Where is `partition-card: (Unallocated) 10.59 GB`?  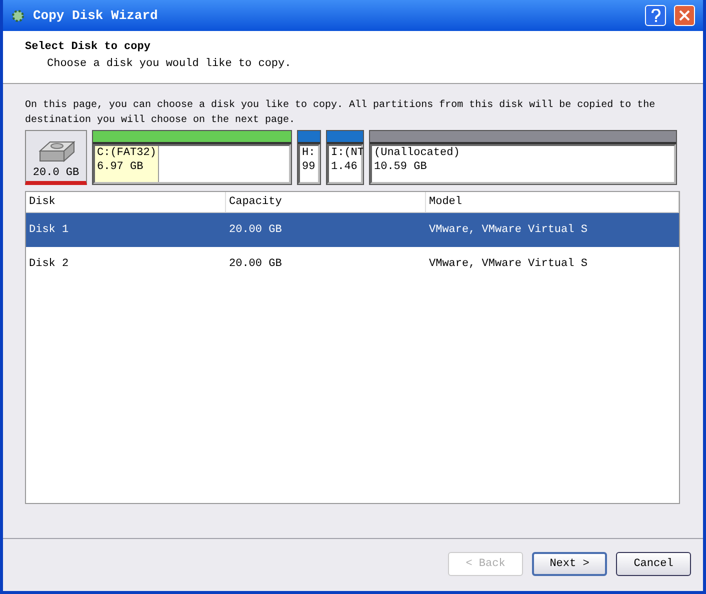 partition-card: (Unallocated) 10.59 GB is located at coordinates (523, 157).